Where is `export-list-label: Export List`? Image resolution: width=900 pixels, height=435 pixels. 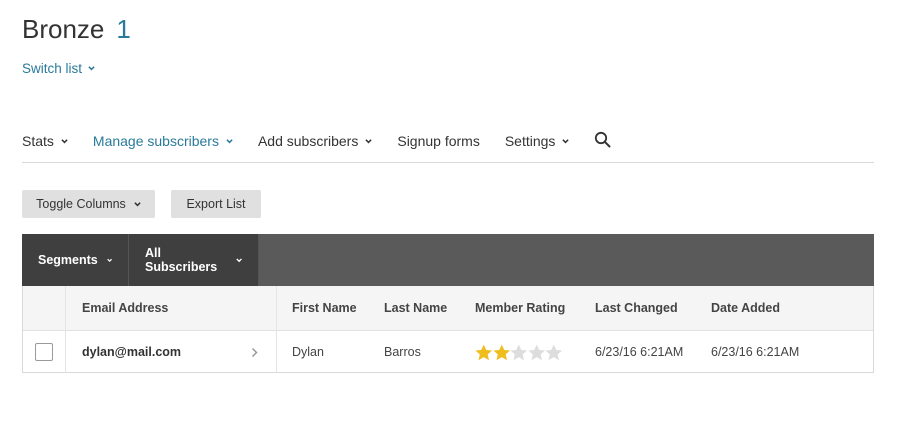
export-list-label: Export List is located at coordinates (216, 204).